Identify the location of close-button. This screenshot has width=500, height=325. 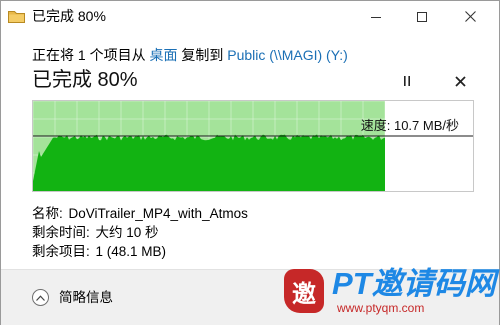
(470, 16).